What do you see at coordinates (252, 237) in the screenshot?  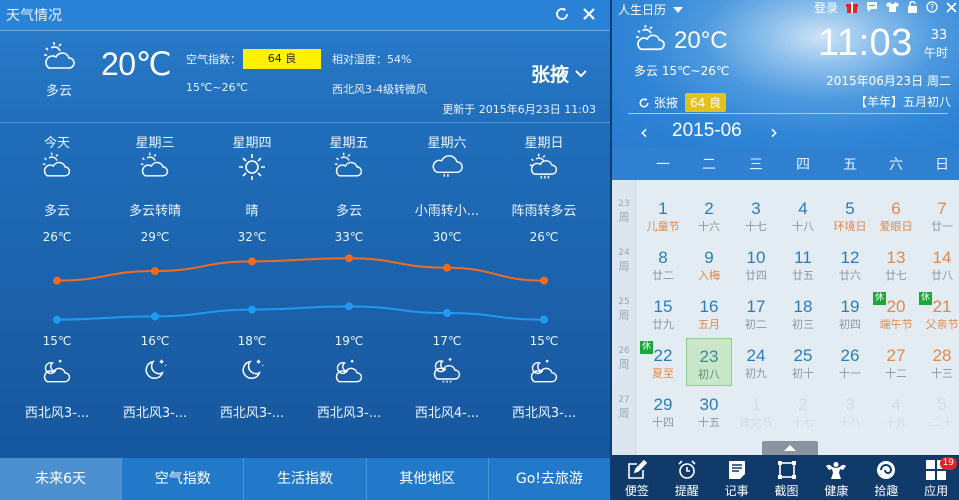 I see `high-temperature-label: 32℃` at bounding box center [252, 237].